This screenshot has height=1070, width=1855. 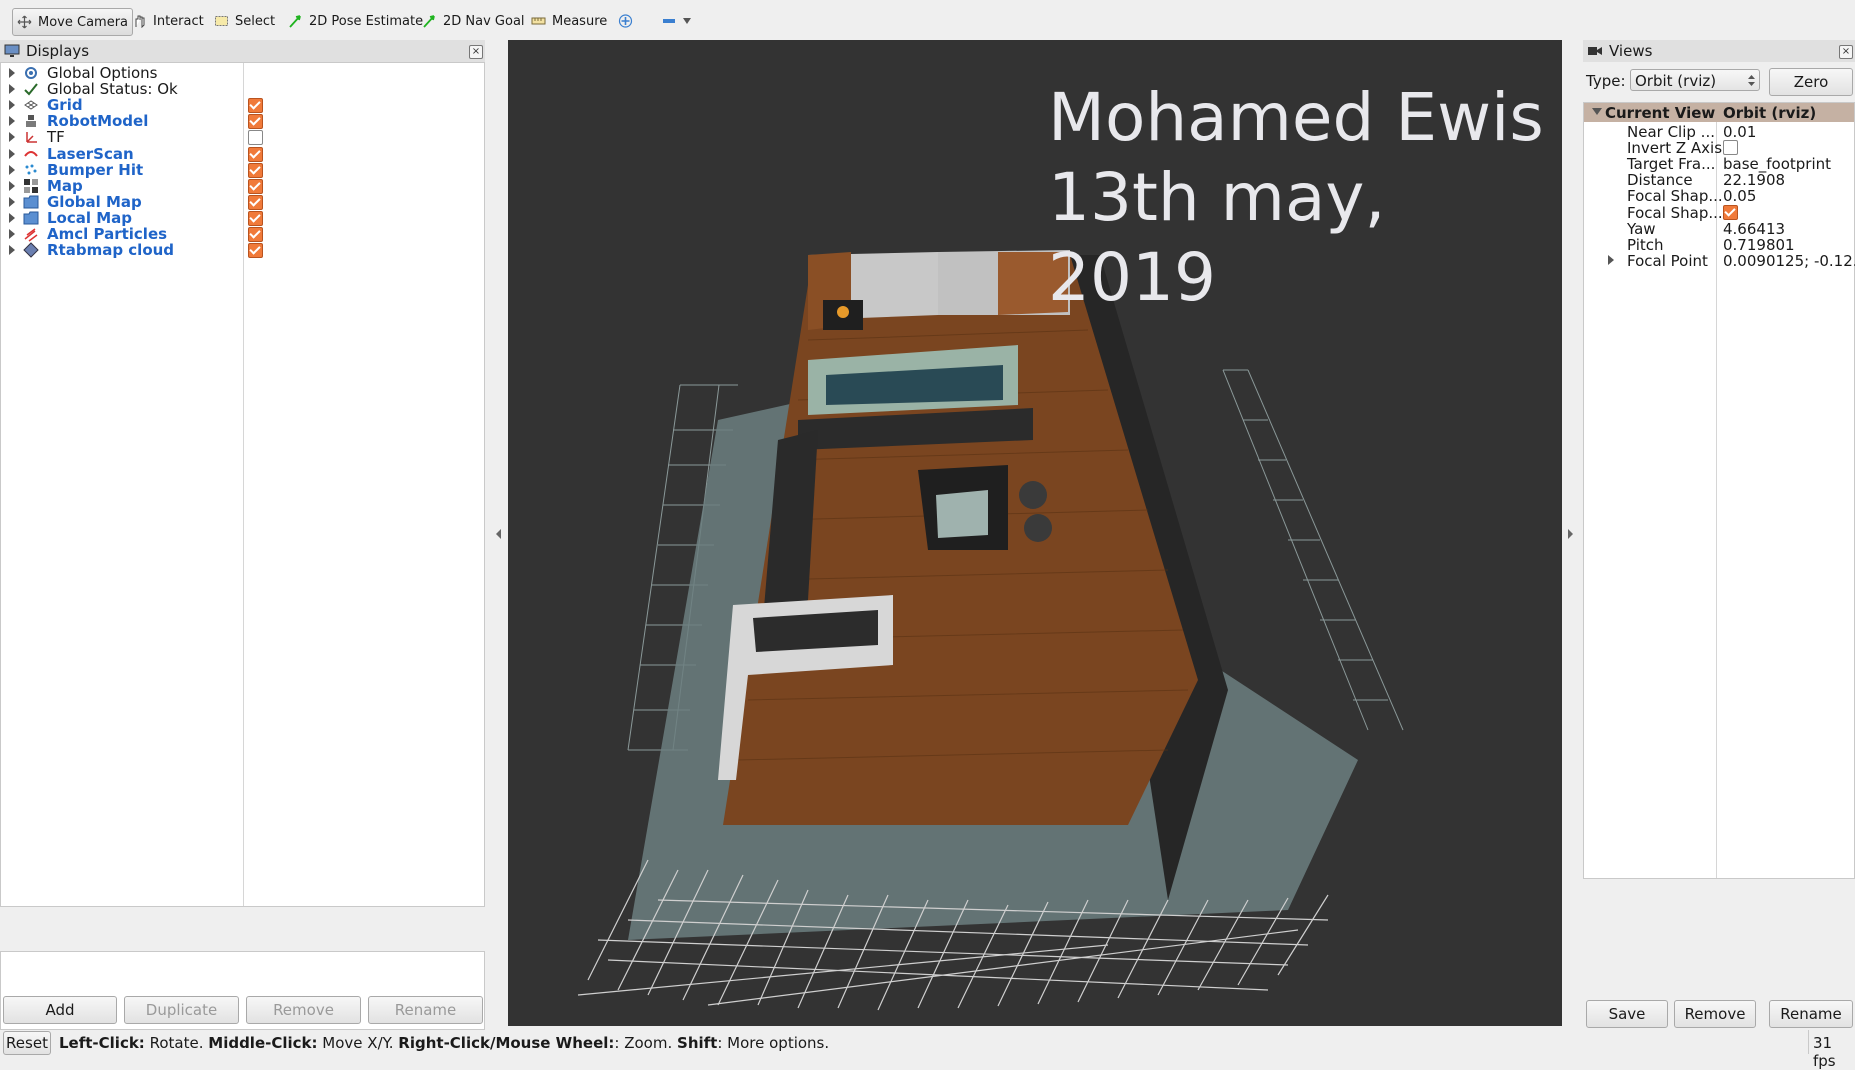 What do you see at coordinates (58, 51) in the screenshot?
I see `displays-title: Displays` at bounding box center [58, 51].